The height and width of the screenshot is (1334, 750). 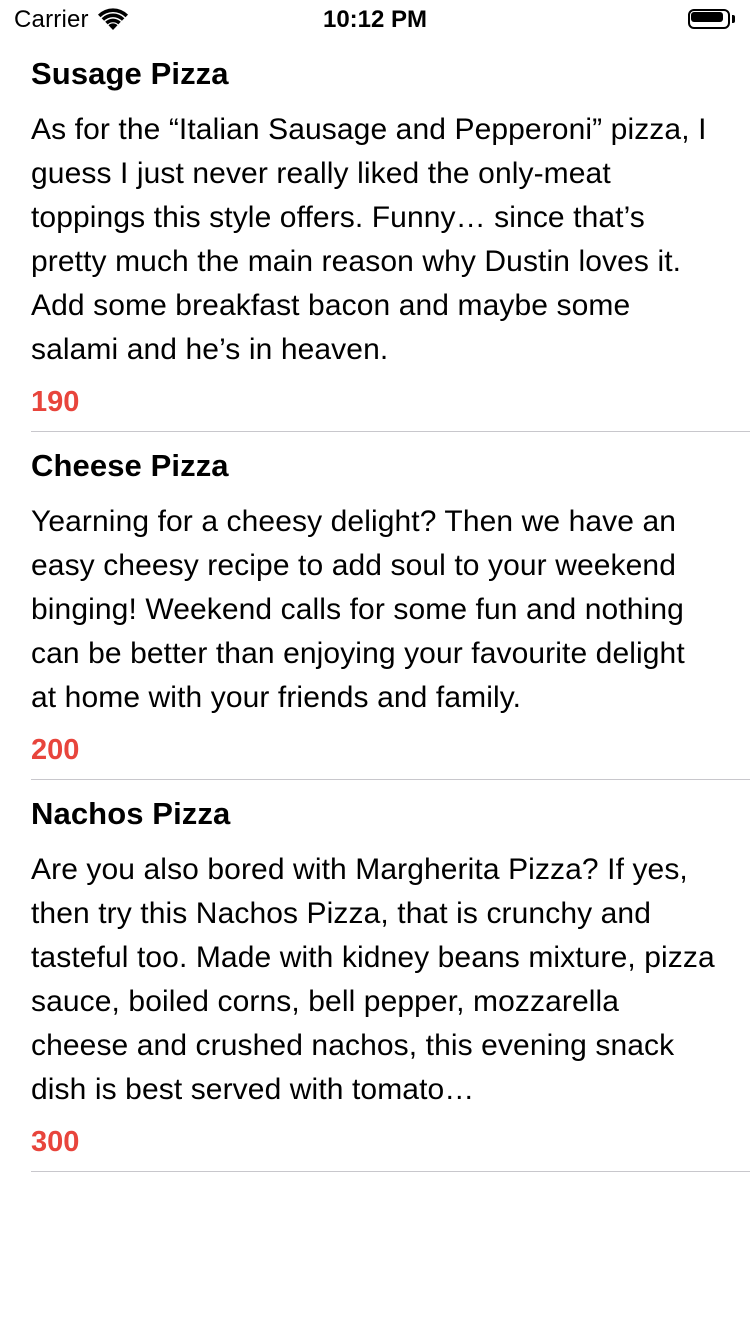 What do you see at coordinates (390, 1171) in the screenshot?
I see `list-separator` at bounding box center [390, 1171].